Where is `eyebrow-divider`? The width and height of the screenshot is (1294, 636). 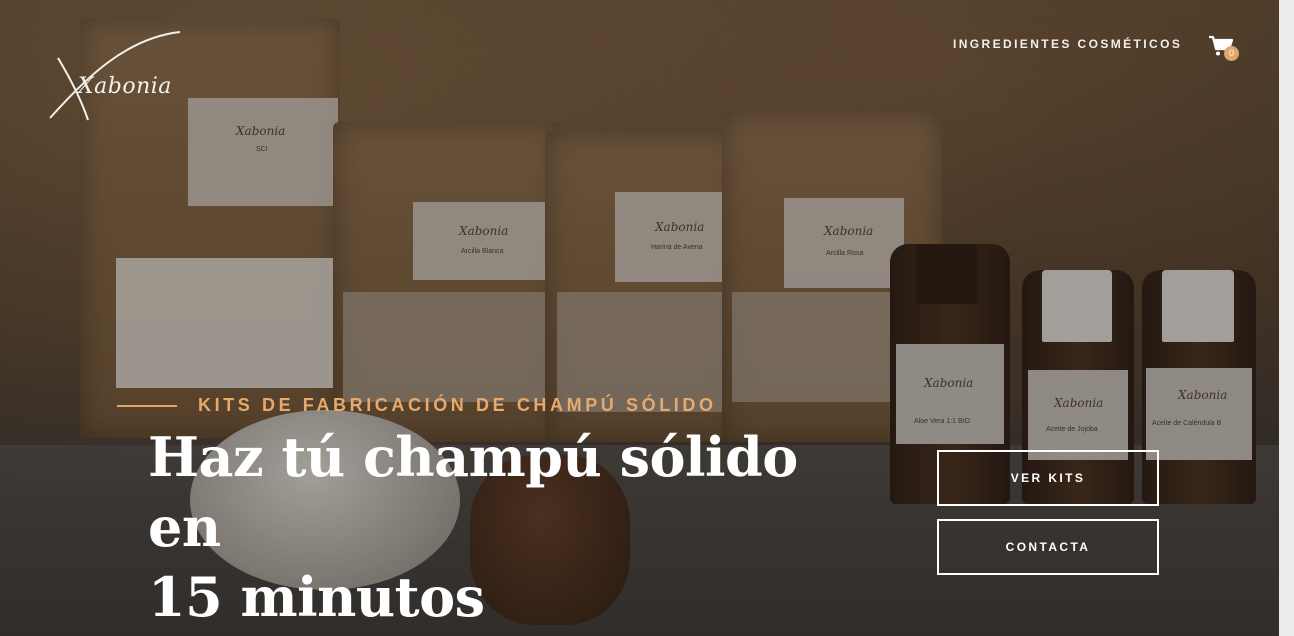 eyebrow-divider is located at coordinates (147, 406).